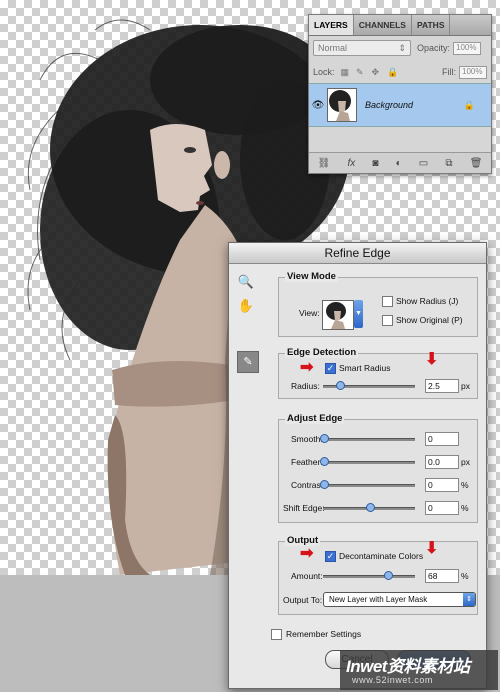 Image resolution: width=500 pixels, height=692 pixels. Describe the element at coordinates (351, 163) in the screenshot. I see `fx-icon: fx` at that location.